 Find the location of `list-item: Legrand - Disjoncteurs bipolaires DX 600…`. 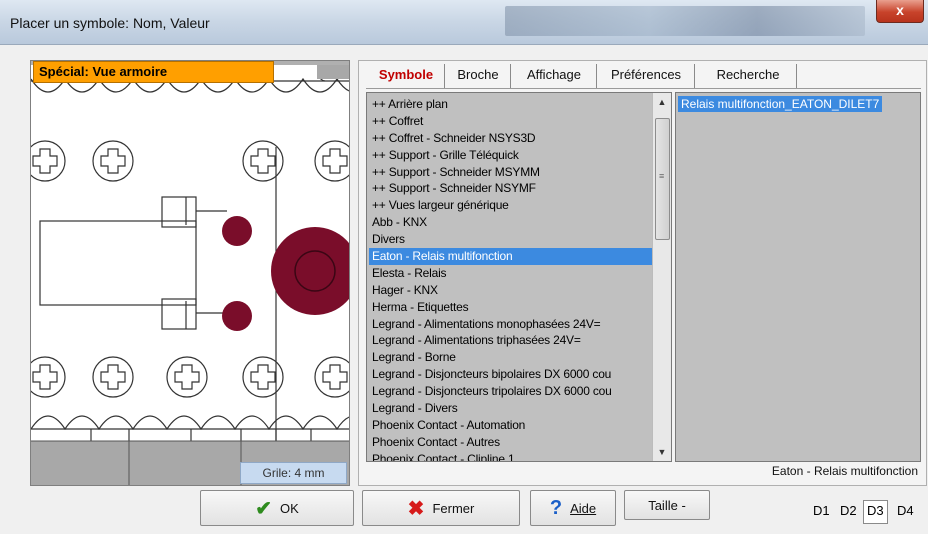

list-item: Legrand - Disjoncteurs bipolaires DX 600… is located at coordinates (510, 374).